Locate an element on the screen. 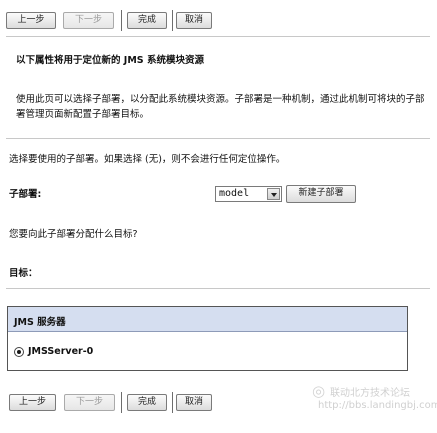 This screenshot has width=437, height=433. back-button: 上一步 is located at coordinates (31, 20).